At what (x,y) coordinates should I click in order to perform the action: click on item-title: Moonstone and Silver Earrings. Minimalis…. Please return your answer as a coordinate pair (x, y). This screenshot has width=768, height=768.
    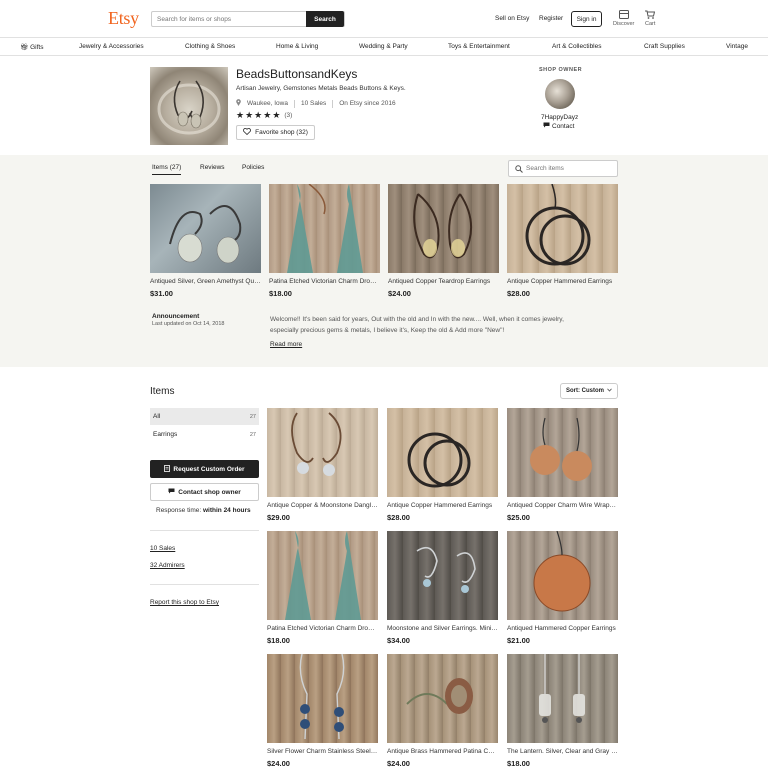
    Looking at the image, I should click on (442, 628).